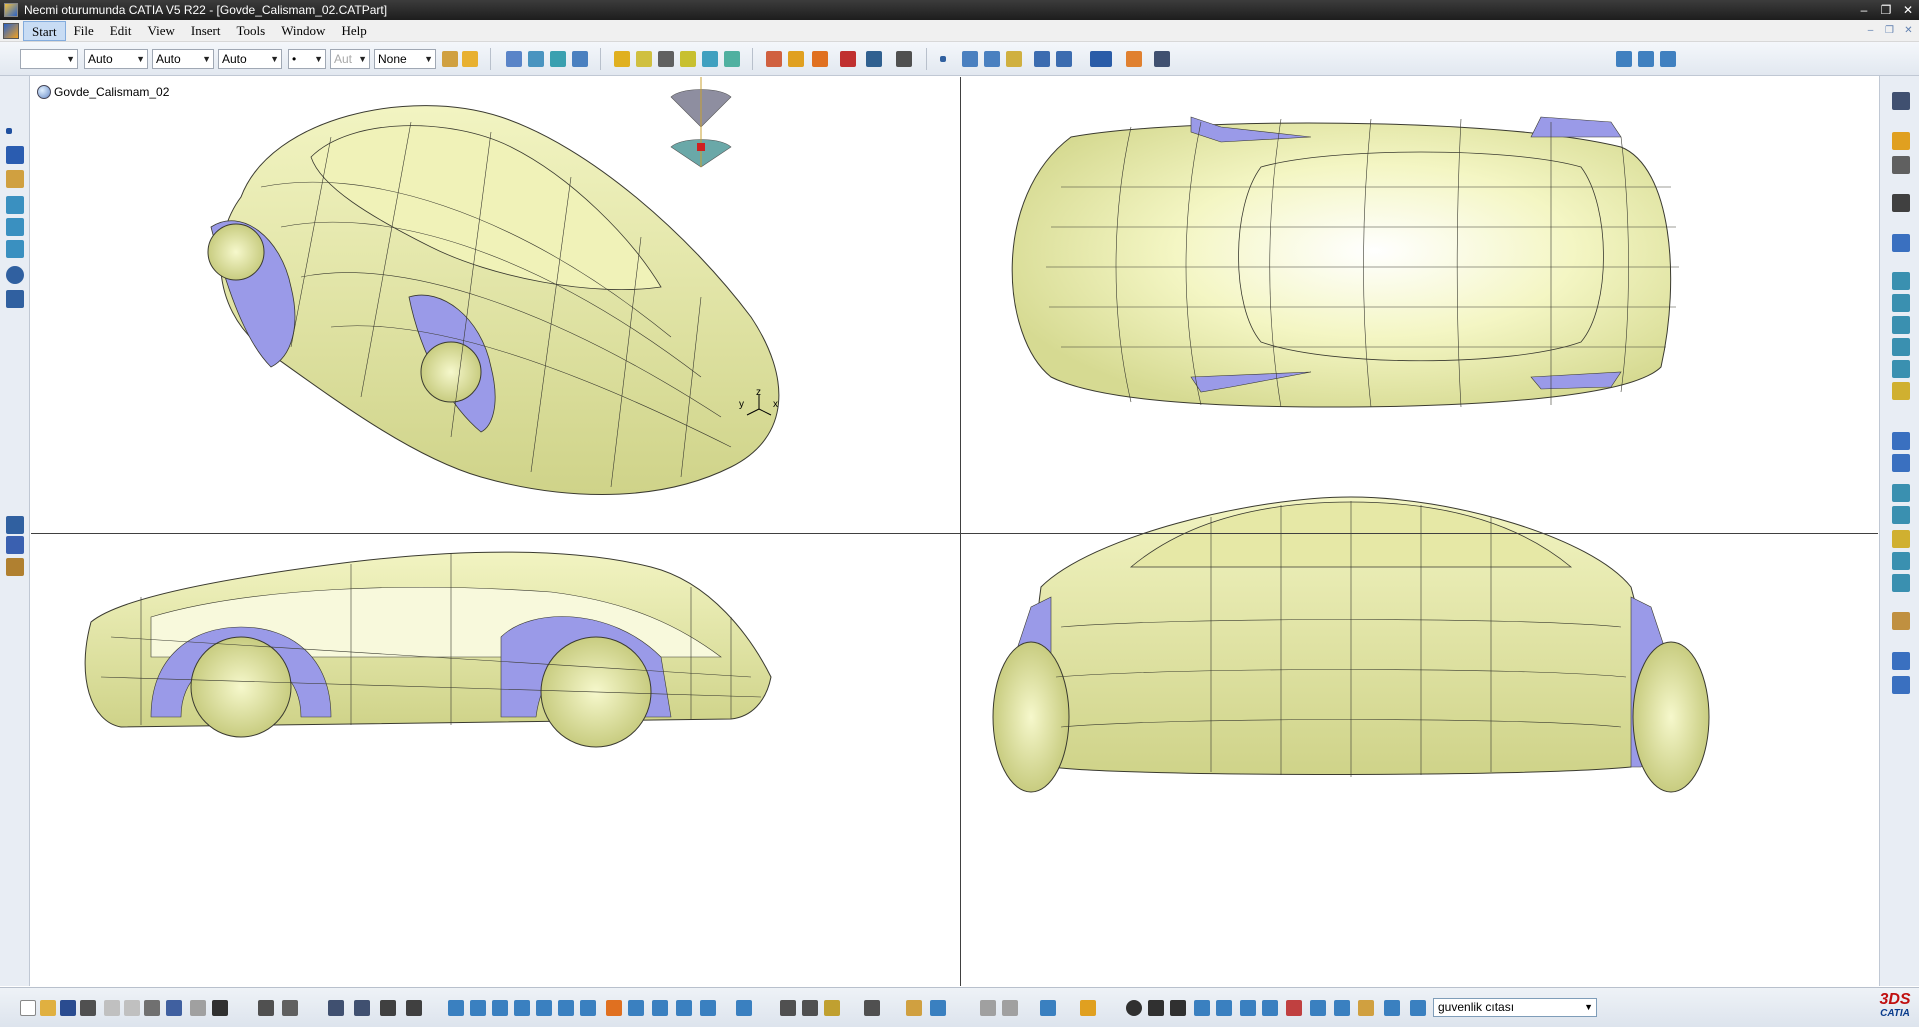  What do you see at coordinates (1908, 10) in the screenshot?
I see `close-button: ✕` at bounding box center [1908, 10].